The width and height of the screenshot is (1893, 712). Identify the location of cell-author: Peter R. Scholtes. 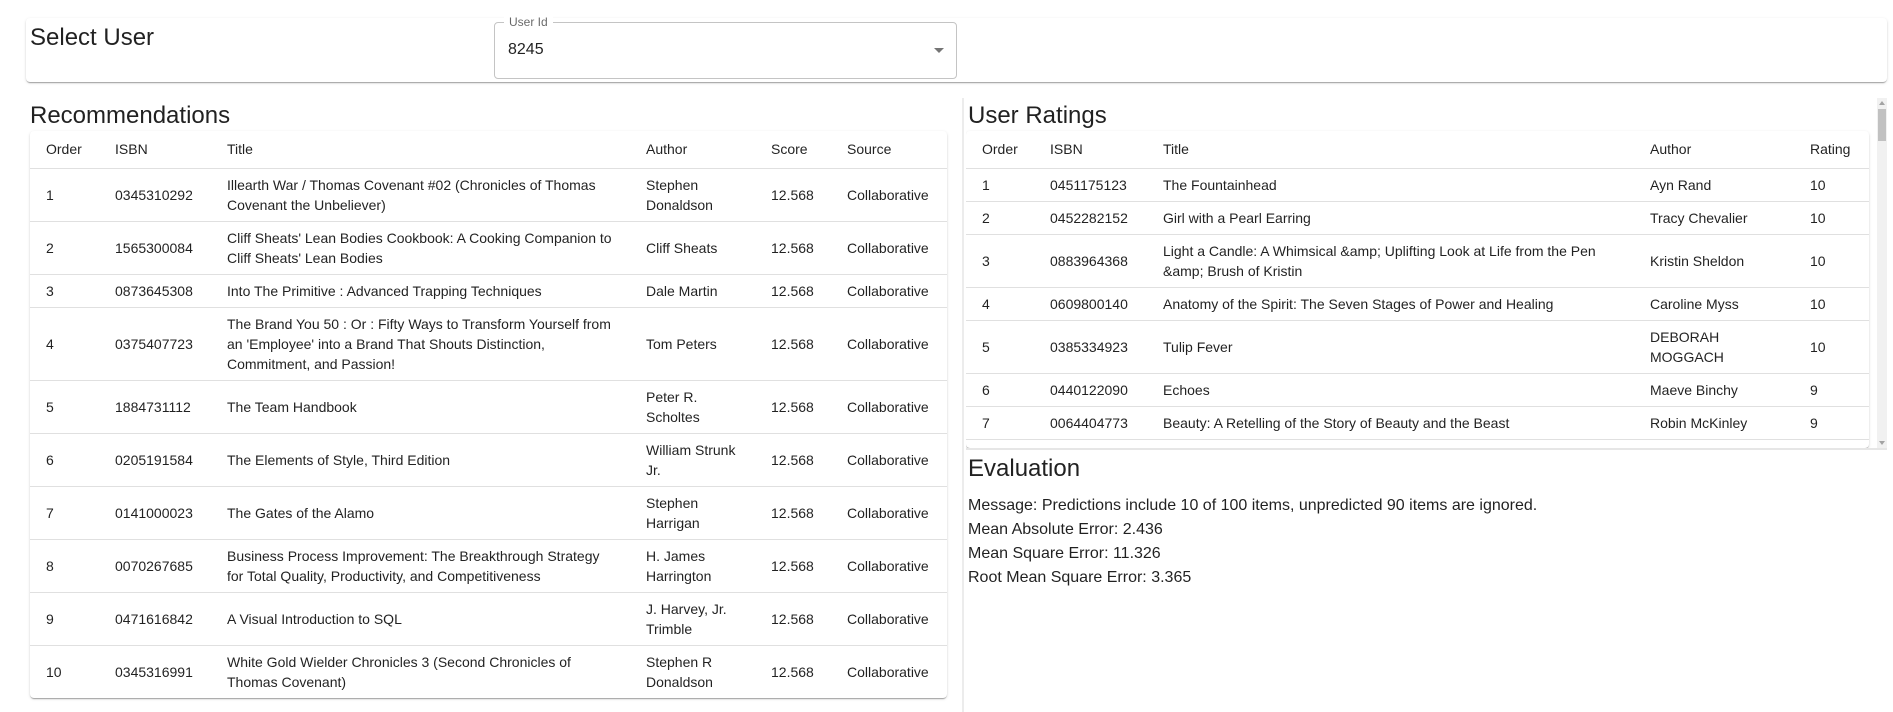
(692, 407).